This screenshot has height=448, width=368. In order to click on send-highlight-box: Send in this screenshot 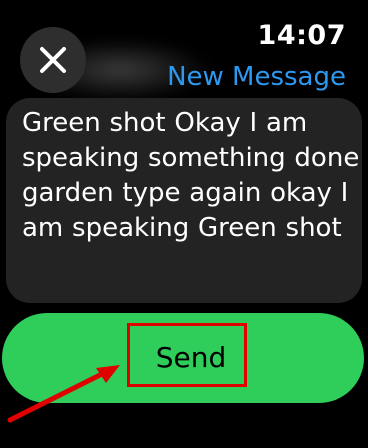, I will do `click(187, 355)`.